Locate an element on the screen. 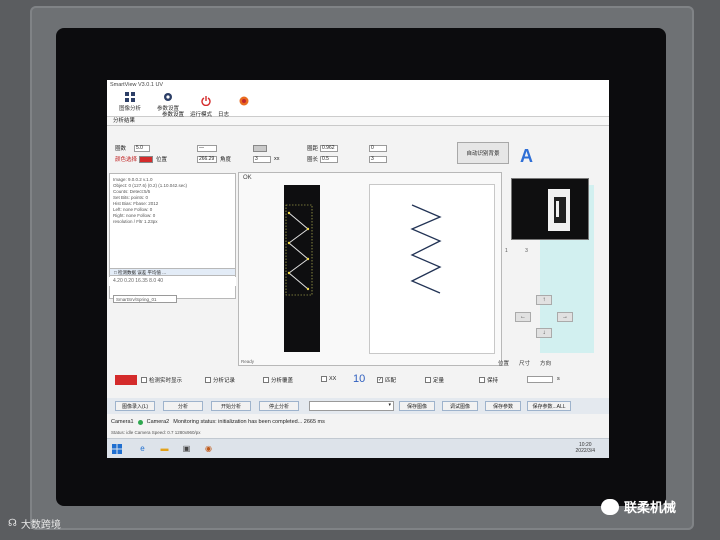 The image size is (720, 540). right4-field: 3 is located at coordinates (378, 159).